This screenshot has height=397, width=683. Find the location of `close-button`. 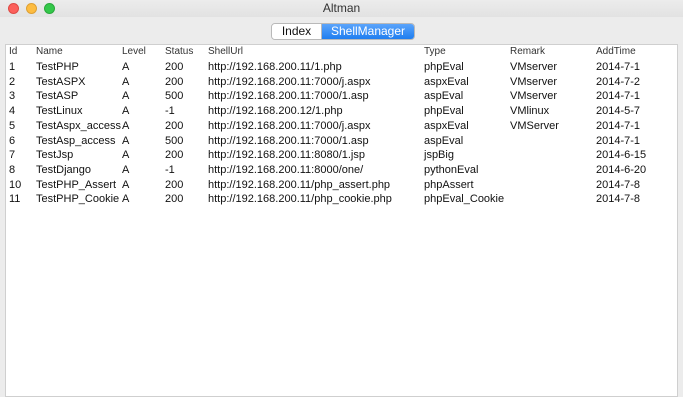

close-button is located at coordinates (13, 8).